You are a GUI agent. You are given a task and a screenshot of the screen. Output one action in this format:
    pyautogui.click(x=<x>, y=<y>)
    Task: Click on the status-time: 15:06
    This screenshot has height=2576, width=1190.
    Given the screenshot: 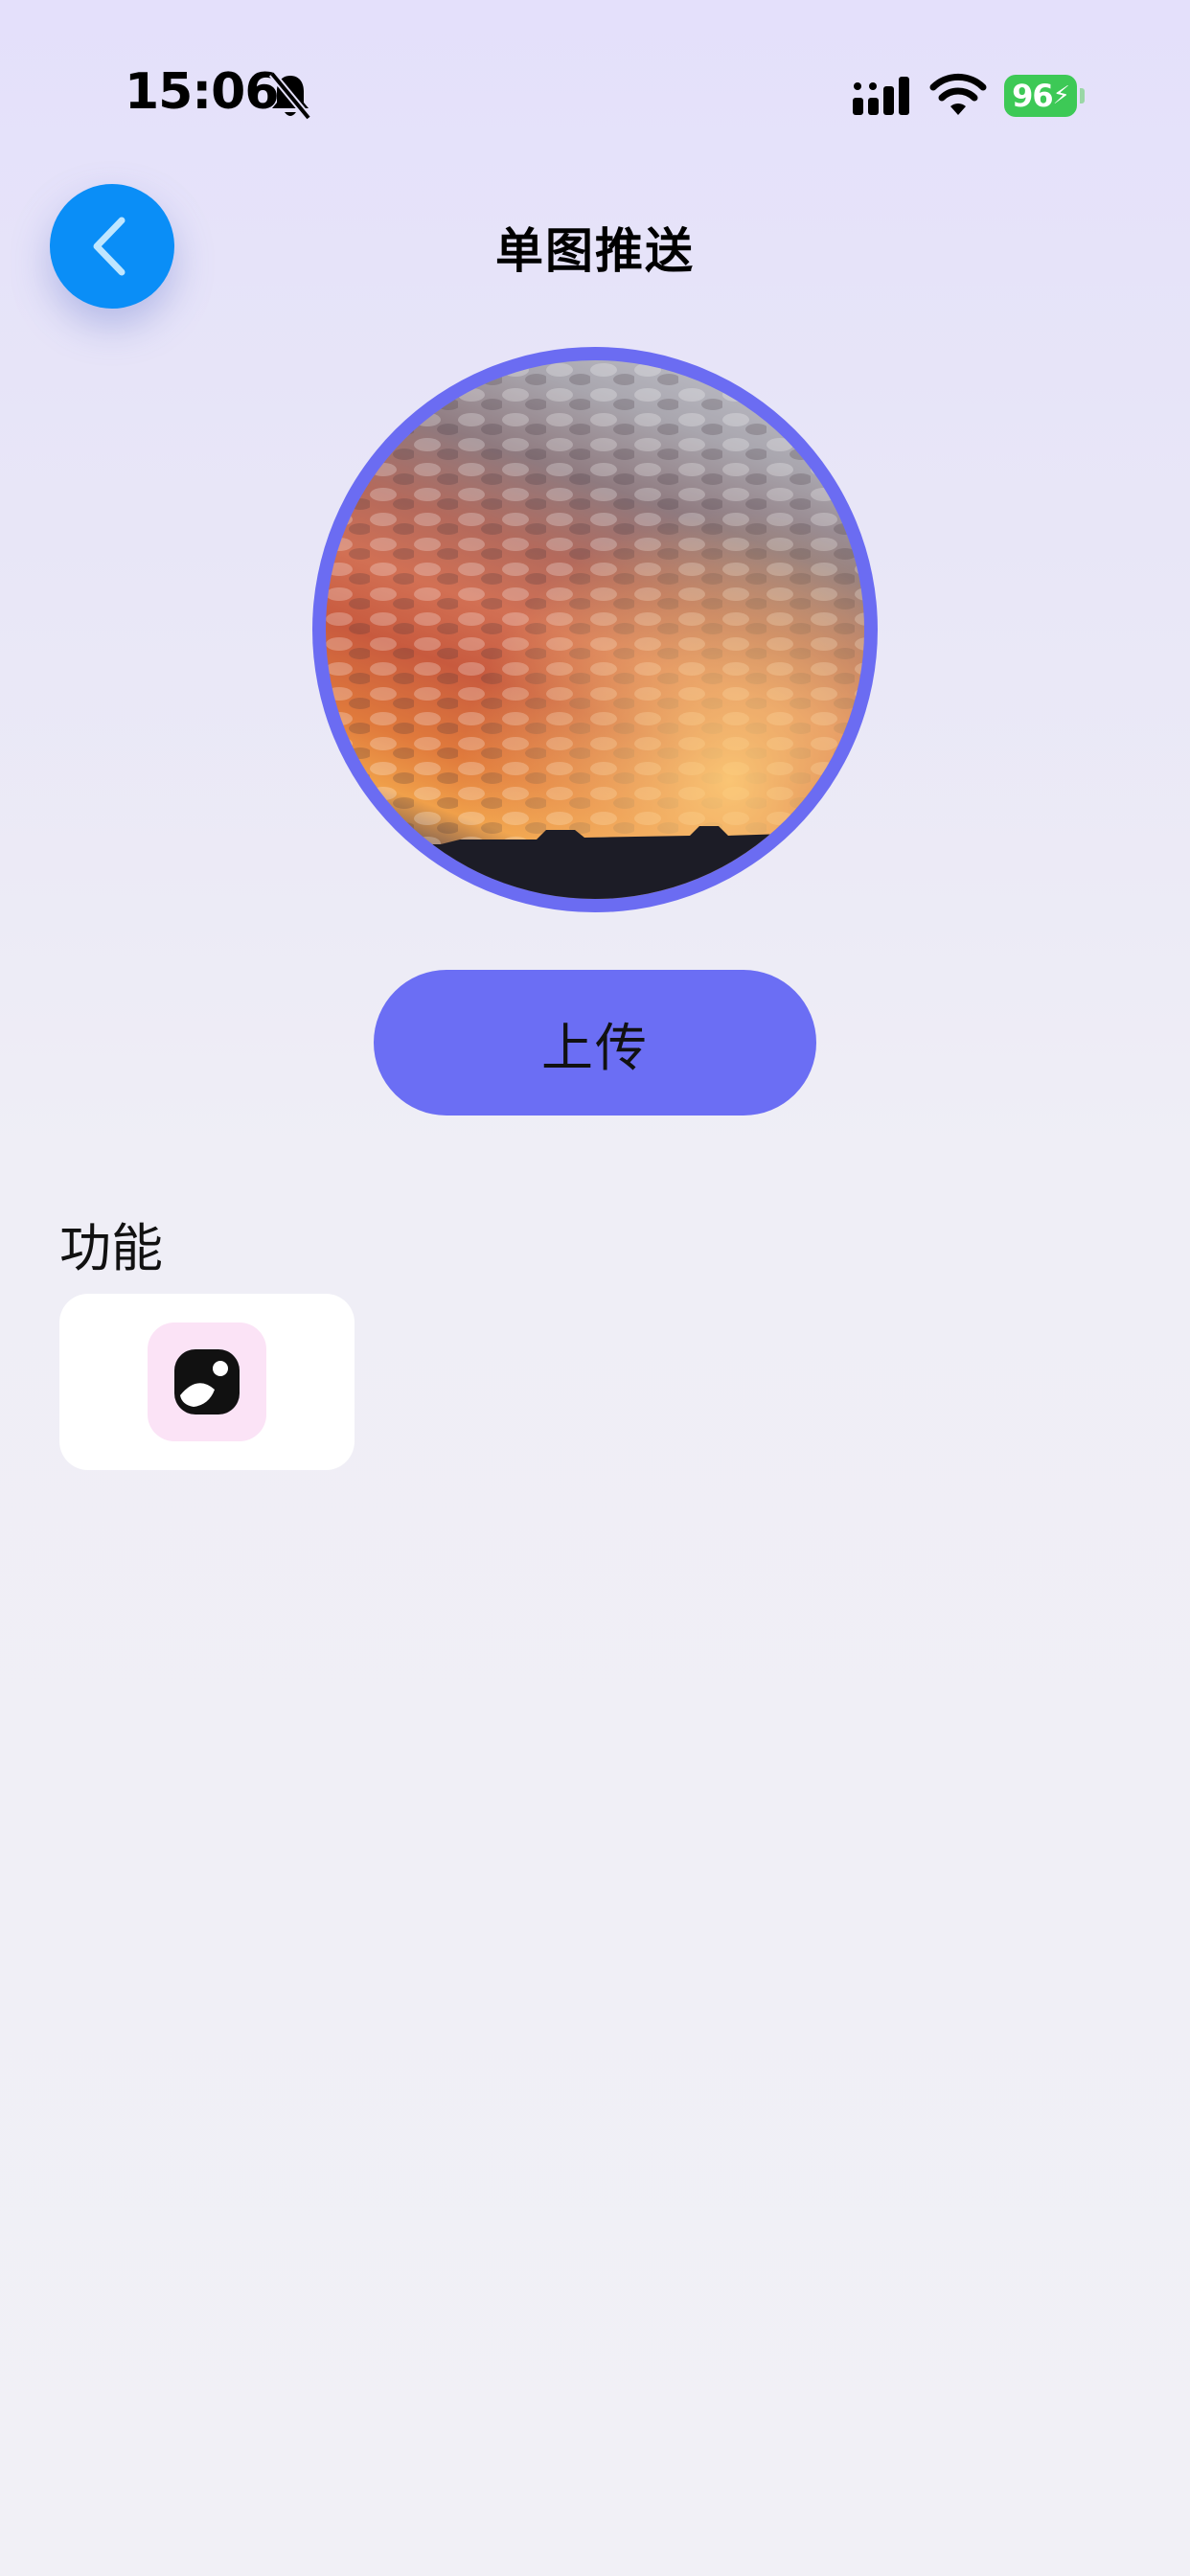 What is the action you would take?
    pyautogui.click(x=203, y=92)
    